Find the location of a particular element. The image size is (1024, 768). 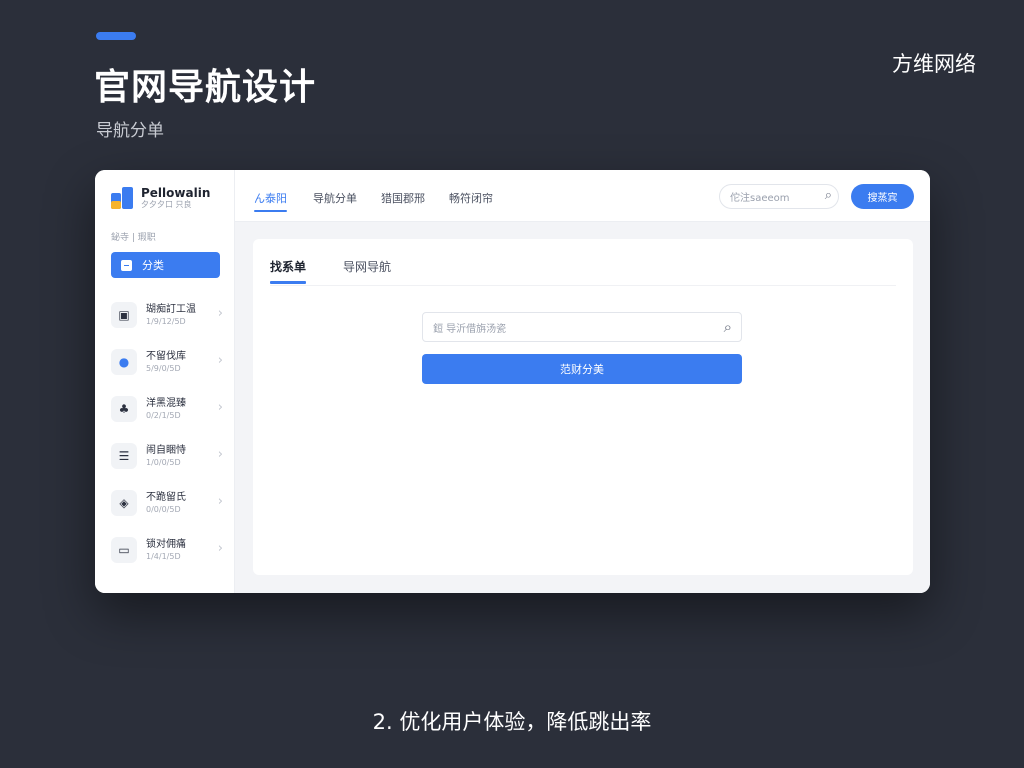

slide-caption: 2. 优化用户体验，降低跳出率 is located at coordinates (512, 722).